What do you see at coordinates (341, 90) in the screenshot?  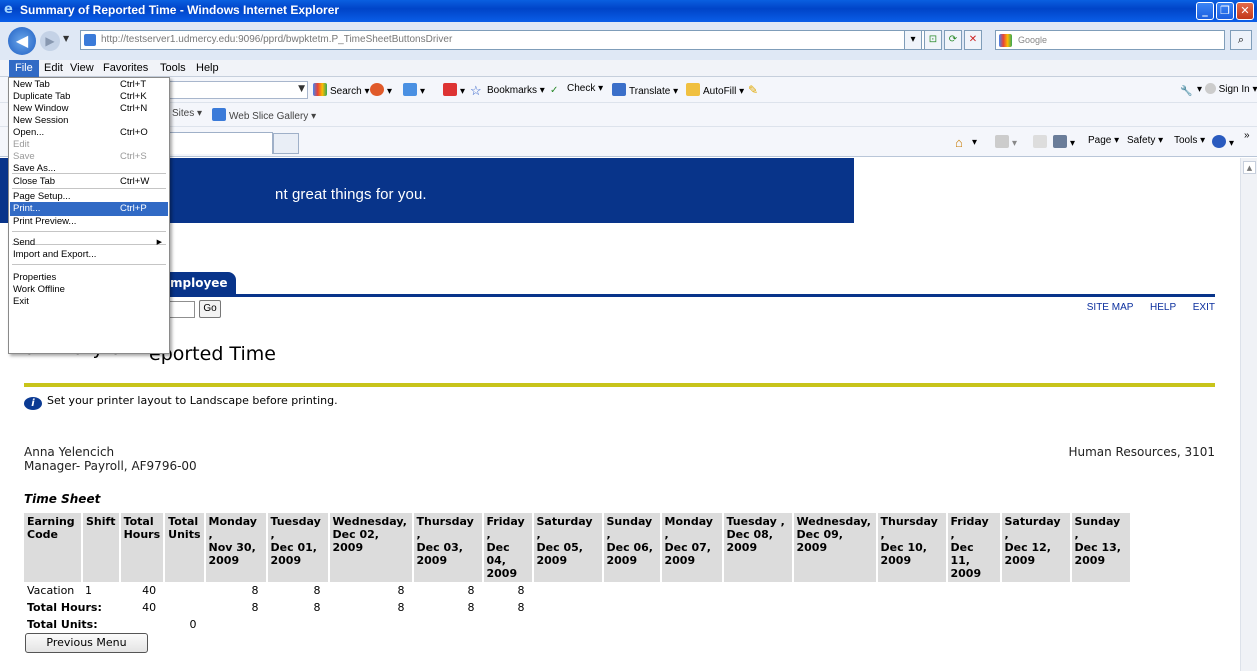 I see `toolbar-search: Search ▾` at bounding box center [341, 90].